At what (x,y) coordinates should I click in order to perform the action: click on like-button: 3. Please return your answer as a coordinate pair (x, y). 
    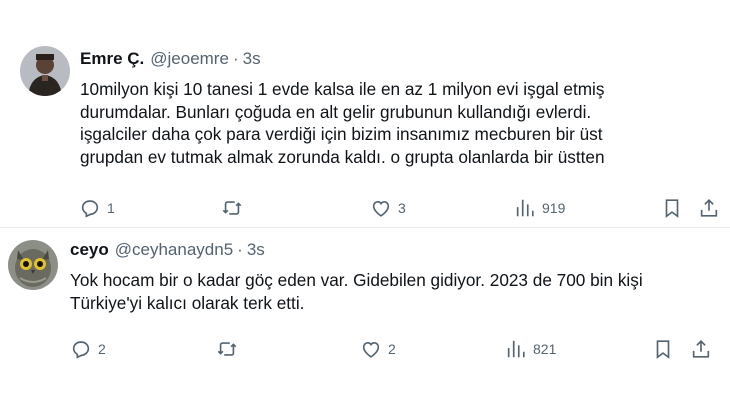
    Looking at the image, I should click on (388, 208).